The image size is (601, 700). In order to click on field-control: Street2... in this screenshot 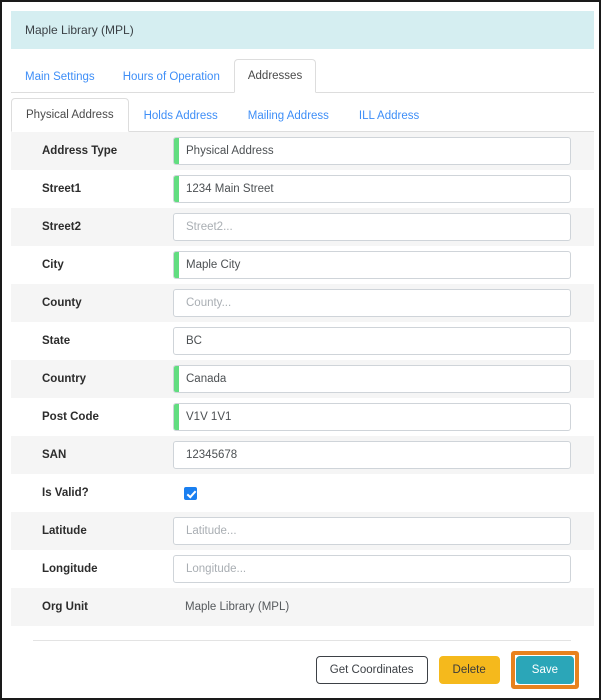, I will do `click(383, 227)`.